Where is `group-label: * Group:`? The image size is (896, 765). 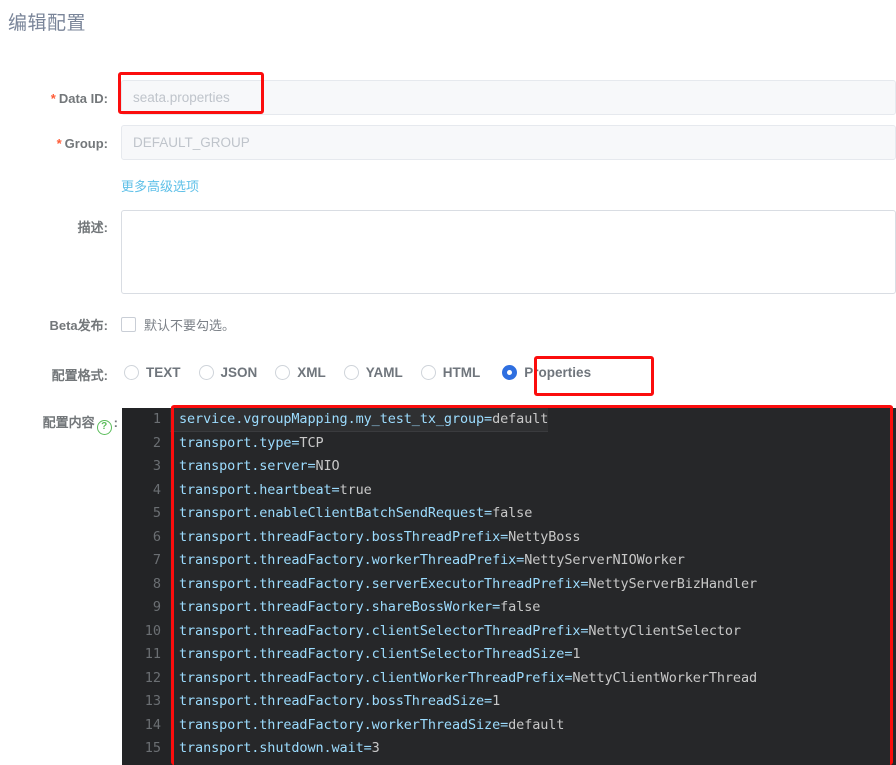 group-label: * Group: is located at coordinates (82, 143).